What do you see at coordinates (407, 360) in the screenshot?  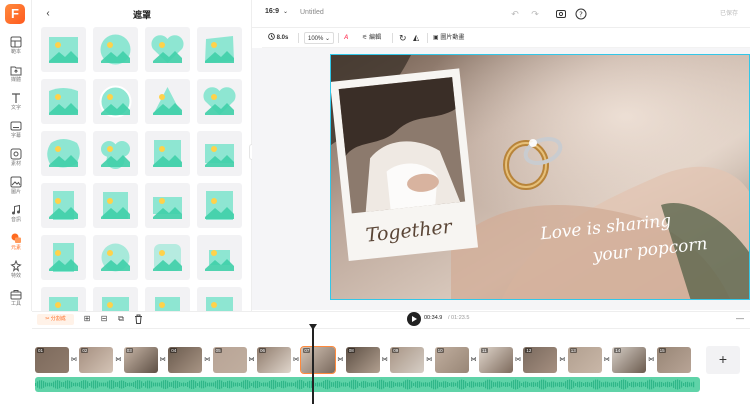 I see `timeline-clip: 09` at bounding box center [407, 360].